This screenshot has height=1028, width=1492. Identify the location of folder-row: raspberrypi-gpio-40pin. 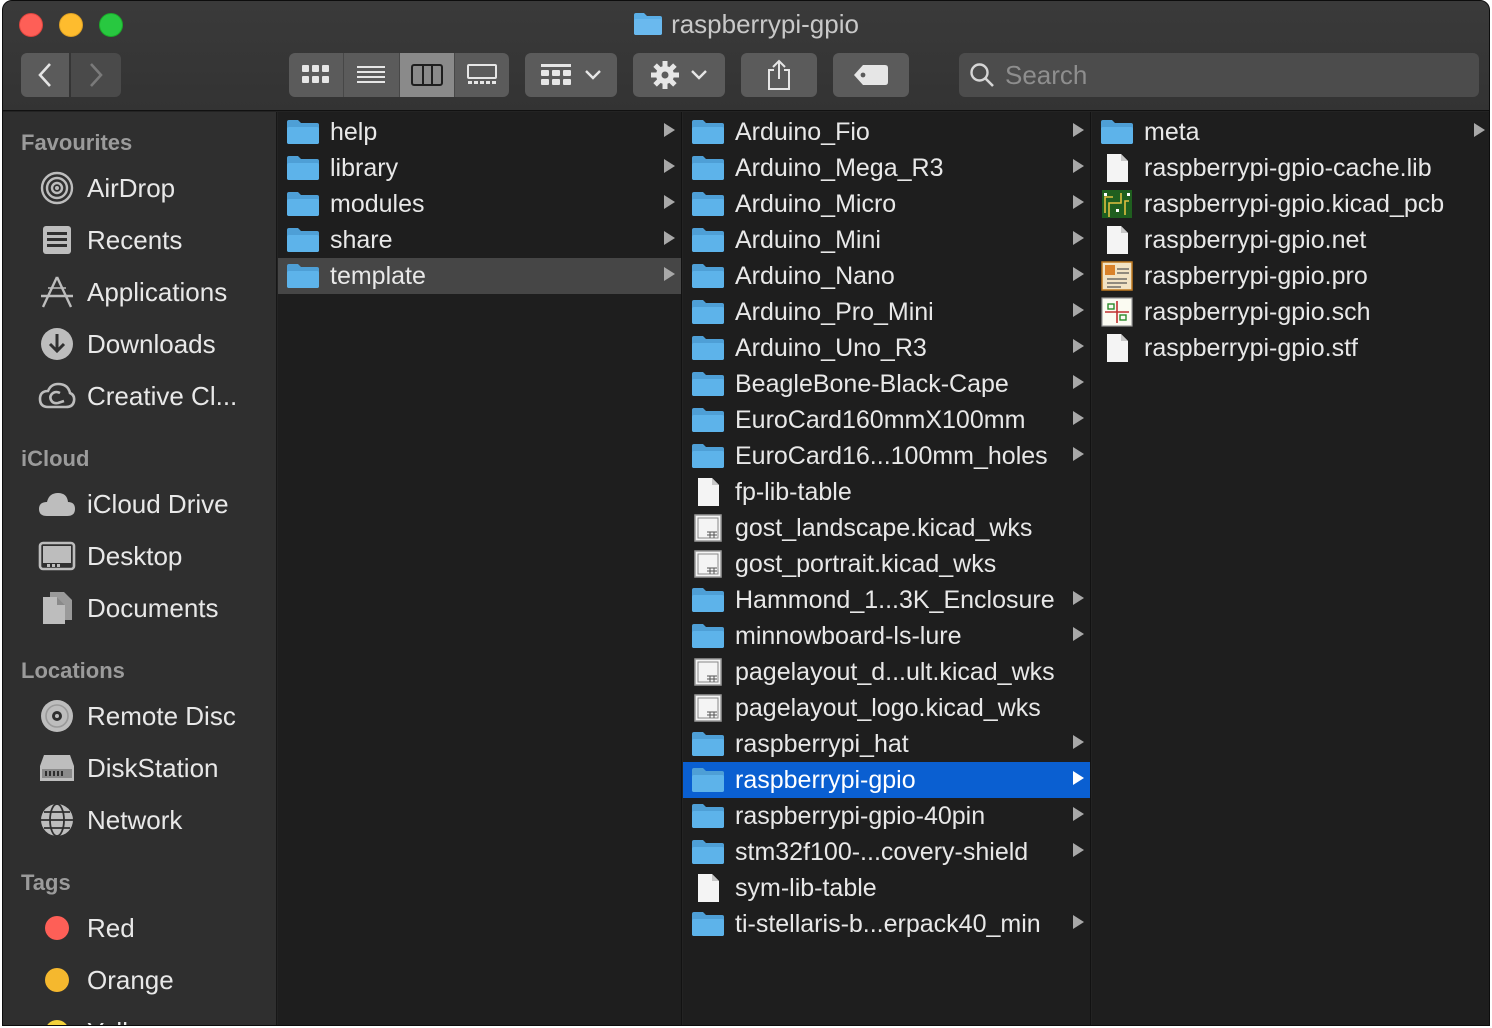
(886, 816).